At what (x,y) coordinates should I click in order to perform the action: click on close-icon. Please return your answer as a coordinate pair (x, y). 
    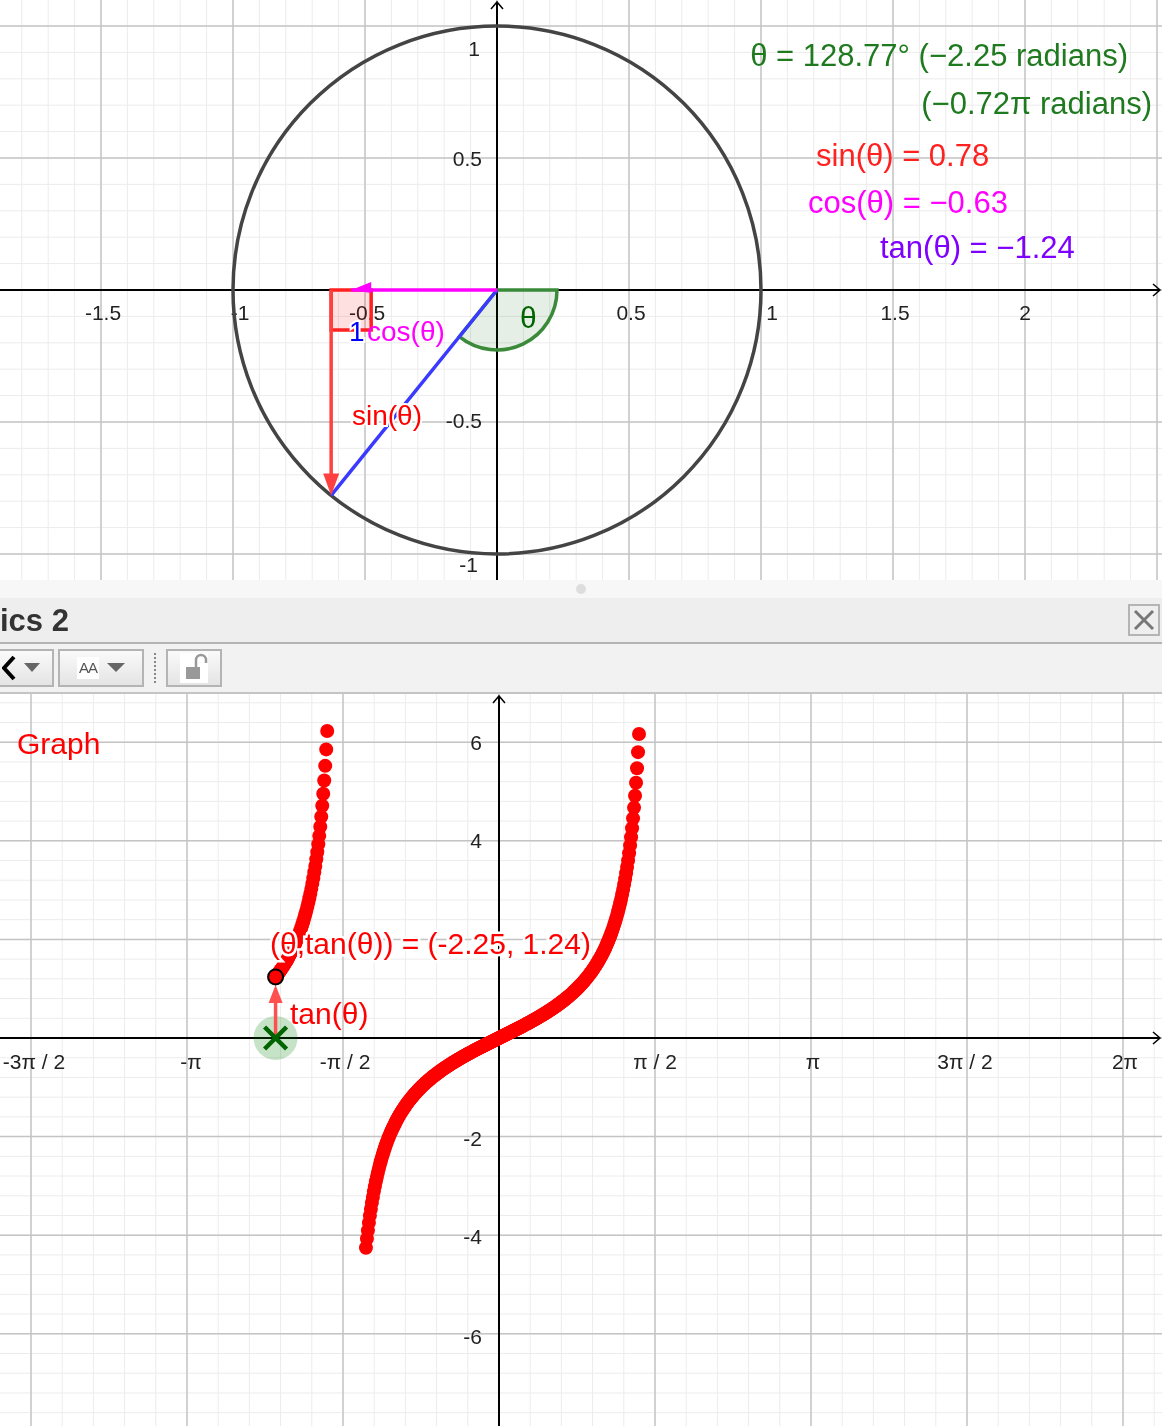
    Looking at the image, I should click on (1144, 620).